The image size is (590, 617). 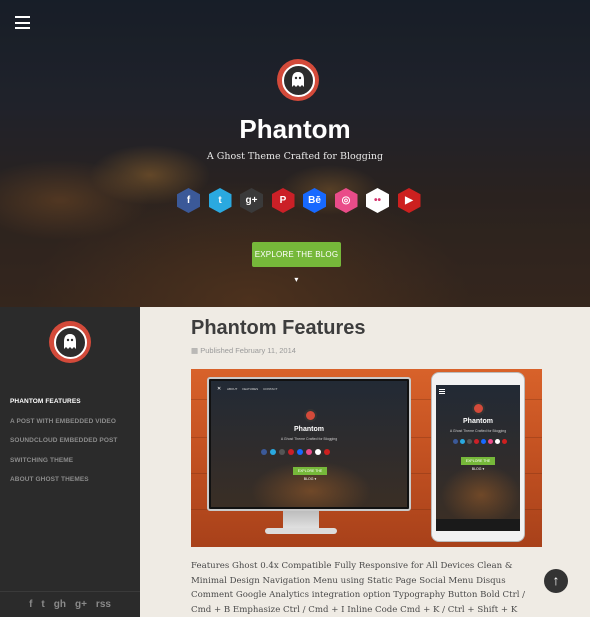 I want to click on phone-subtitle: A Ghost Theme Crafted for Blogging, so click(x=478, y=431).